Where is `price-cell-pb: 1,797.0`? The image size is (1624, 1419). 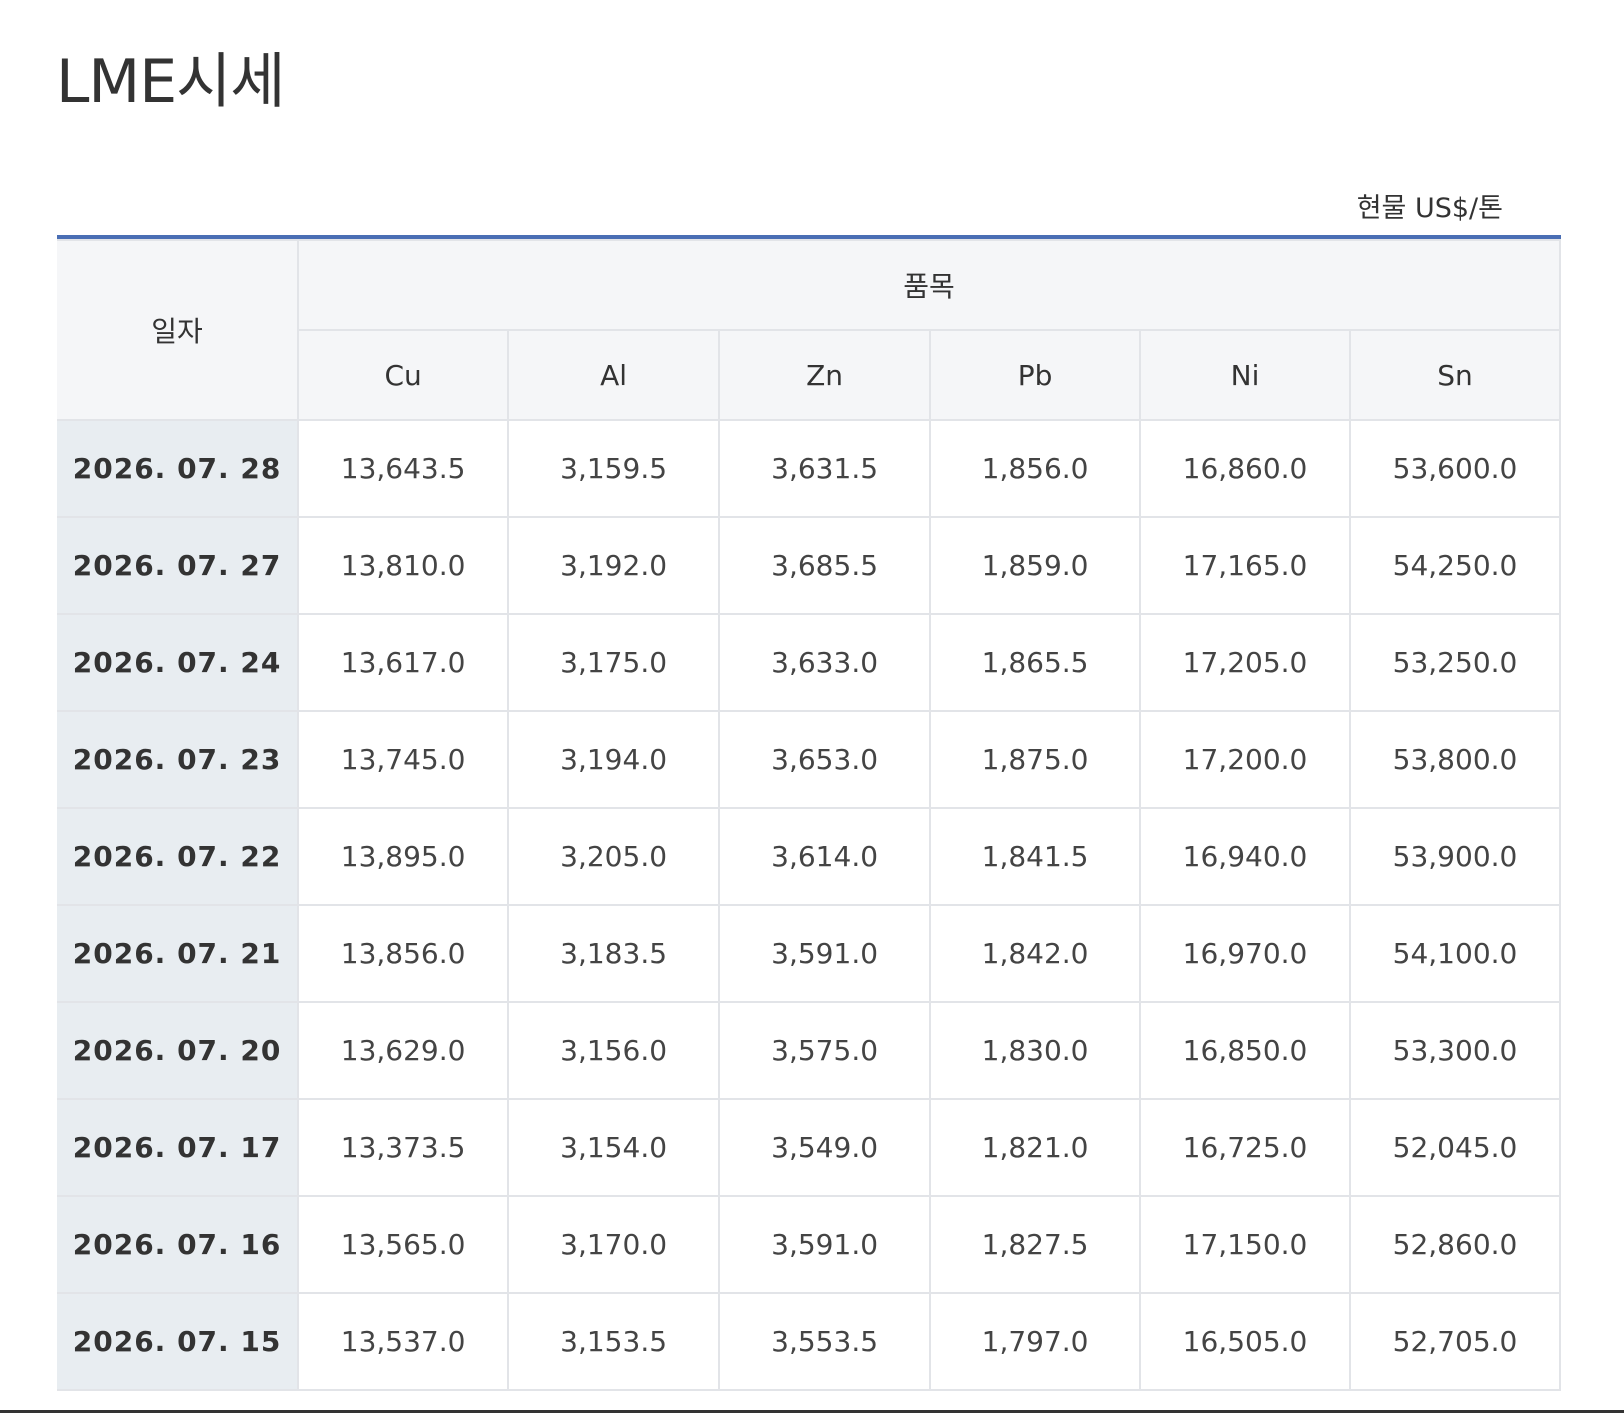
price-cell-pb: 1,797.0 is located at coordinates (1035, 1341).